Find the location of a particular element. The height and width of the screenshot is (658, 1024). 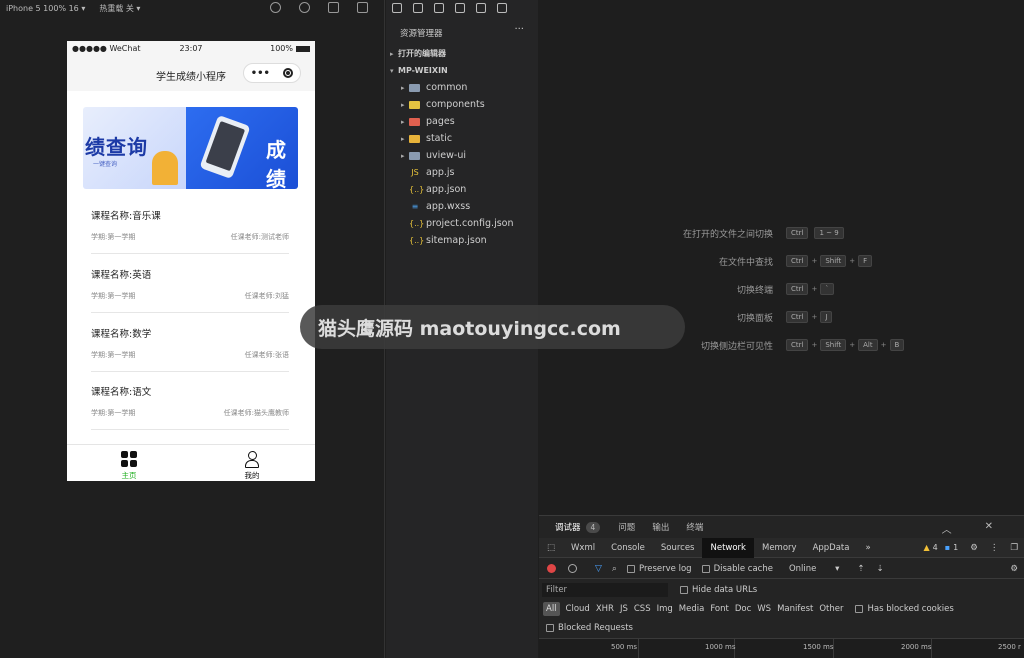

blocked-cookies-checkbox: Has blocked cookies is located at coordinates (904, 609).